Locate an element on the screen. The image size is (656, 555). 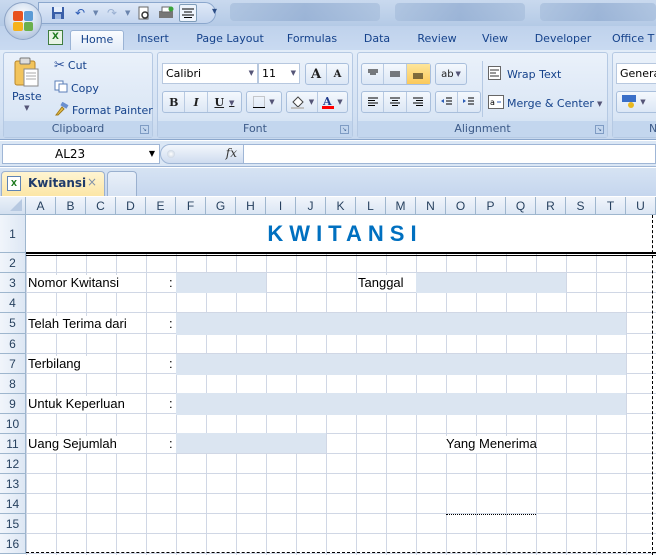
bottom-align-button is located at coordinates (418, 74).